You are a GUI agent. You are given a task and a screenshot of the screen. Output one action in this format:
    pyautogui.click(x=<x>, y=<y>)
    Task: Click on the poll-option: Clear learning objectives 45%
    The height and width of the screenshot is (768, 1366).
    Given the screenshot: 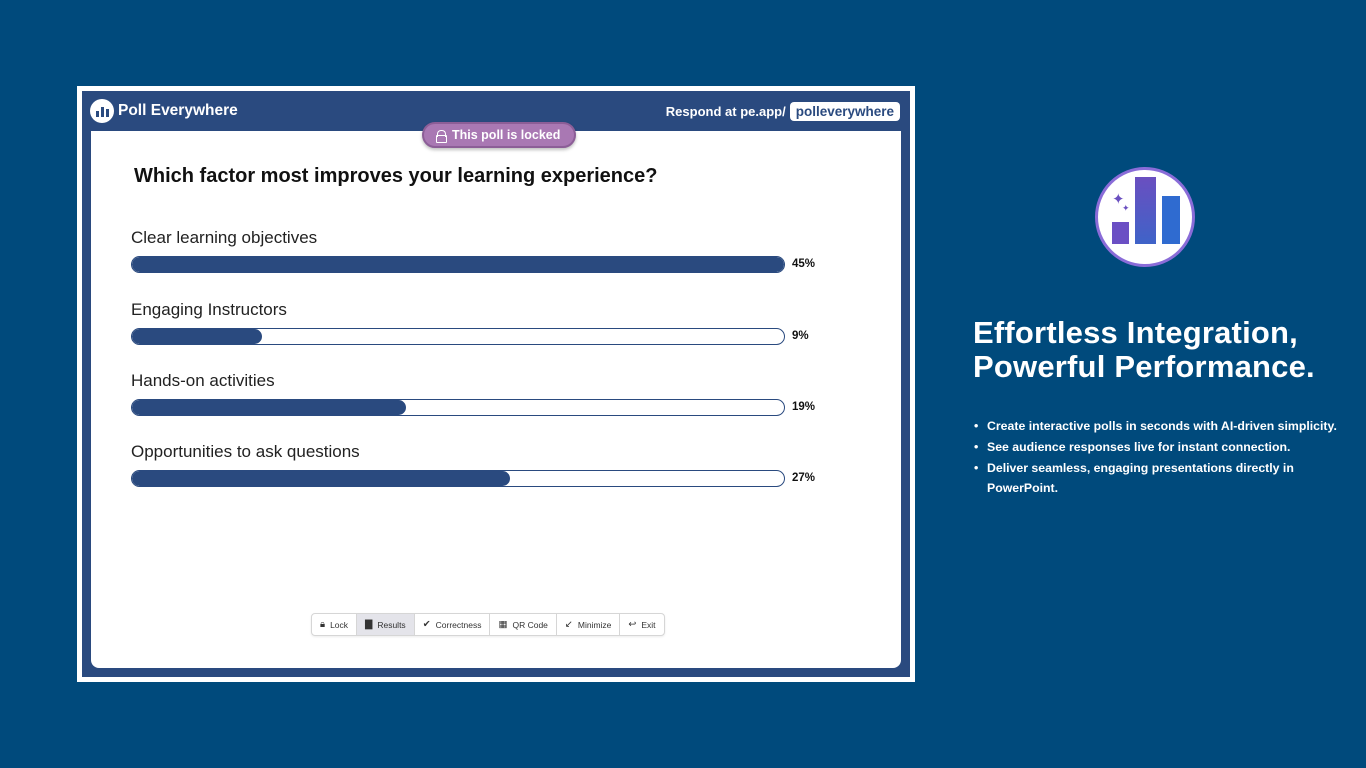 What is the action you would take?
    pyautogui.click(x=476, y=250)
    